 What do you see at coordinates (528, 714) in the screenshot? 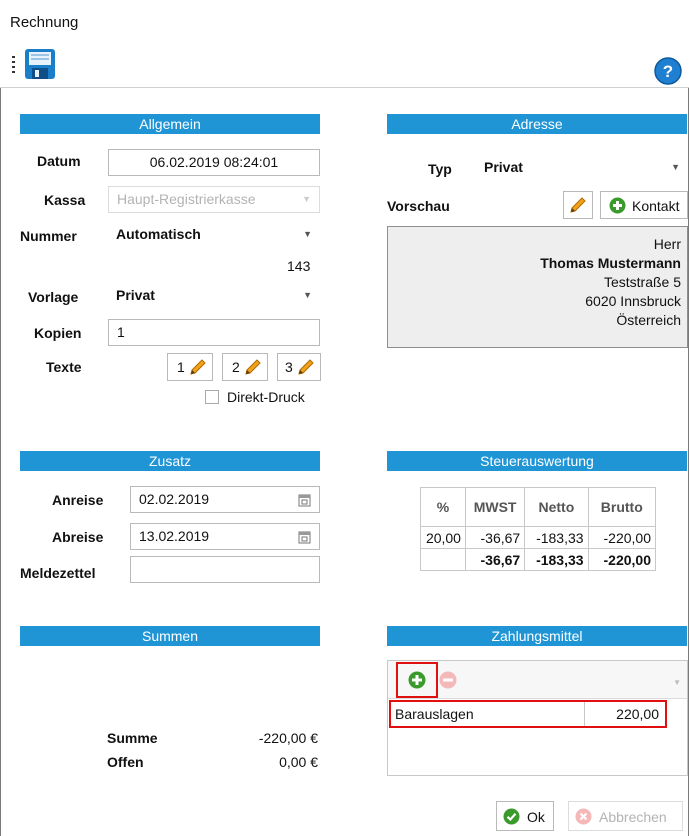
I see `payment-row: Barauslagen 220,00` at bounding box center [528, 714].